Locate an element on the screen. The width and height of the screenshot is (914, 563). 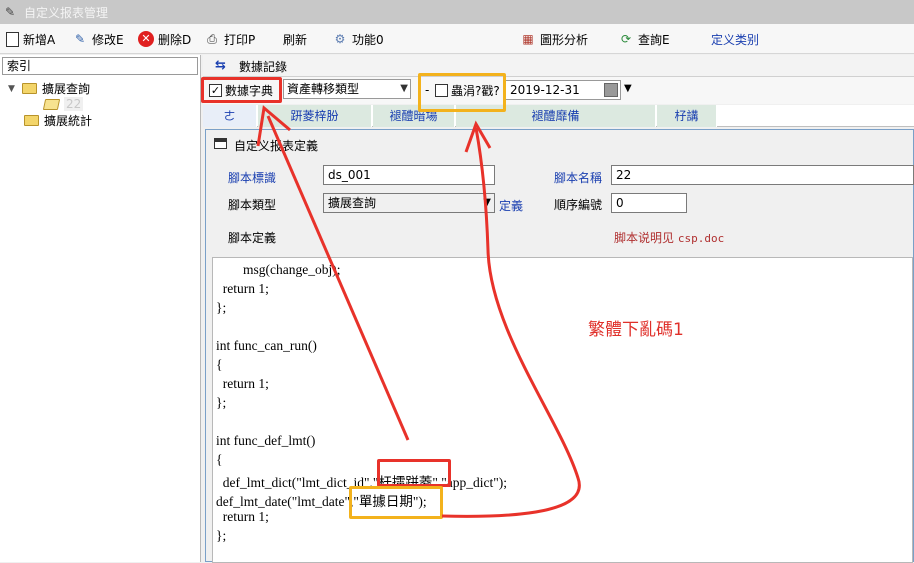
tree-item-label: 擴展查詢 is located at coordinates (66, 89).